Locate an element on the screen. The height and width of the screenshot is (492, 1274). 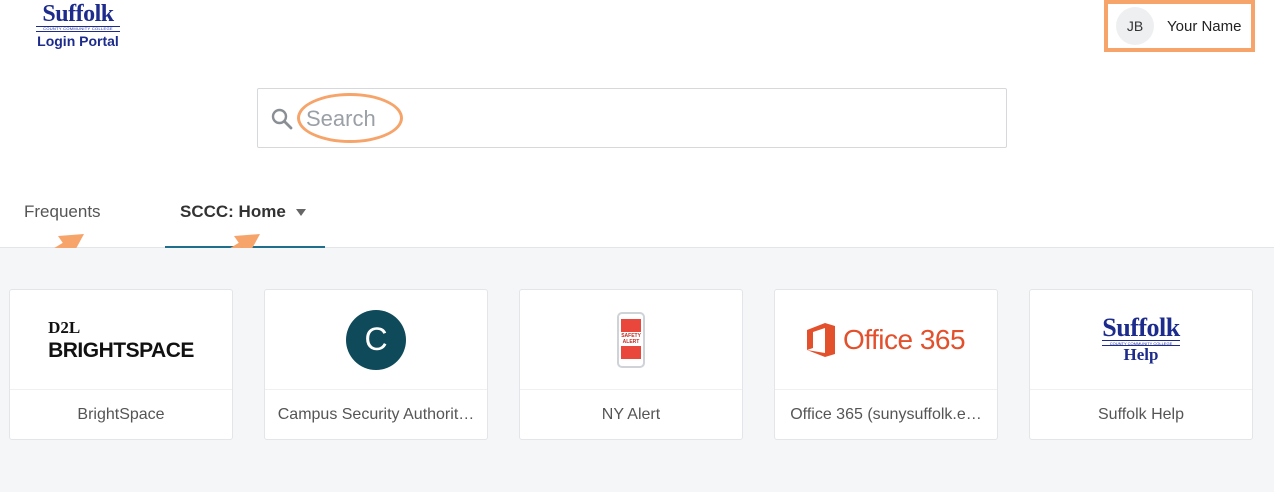
user-name: Your Name is located at coordinates (1204, 26).